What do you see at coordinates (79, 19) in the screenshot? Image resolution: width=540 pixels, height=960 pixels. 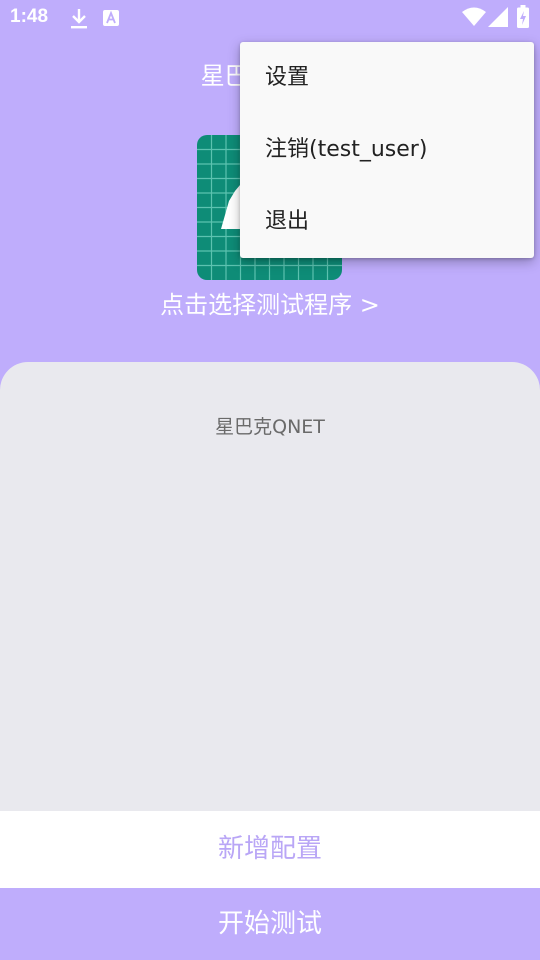 I see `download-icon` at bounding box center [79, 19].